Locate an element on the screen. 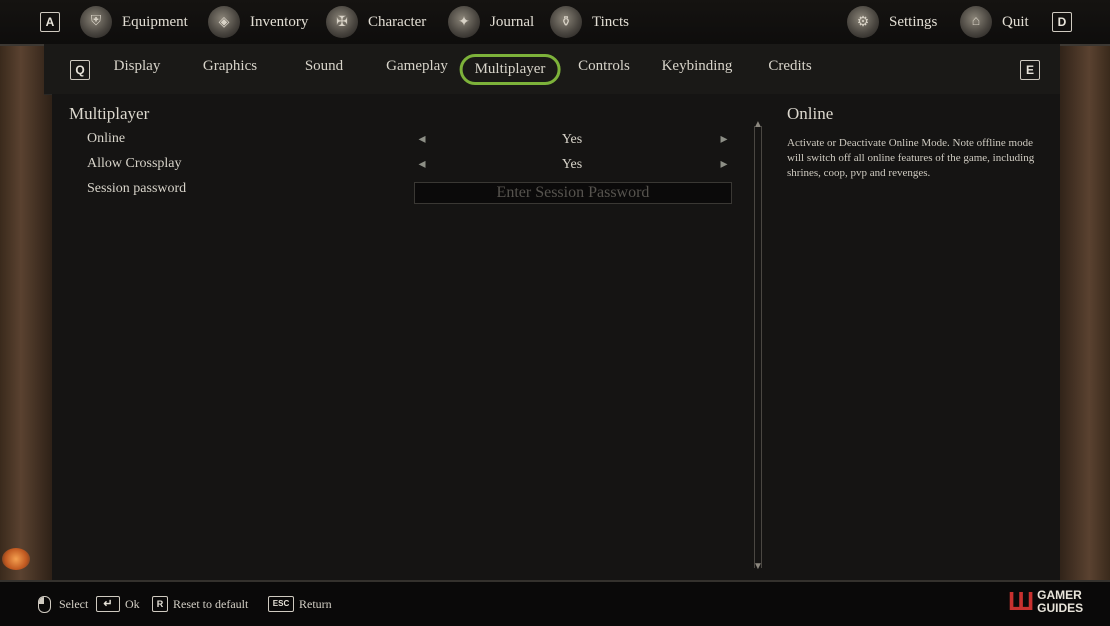 This screenshot has width=1110, height=626. nav-item-equipment: ⛨ Equipment is located at coordinates (134, 22).